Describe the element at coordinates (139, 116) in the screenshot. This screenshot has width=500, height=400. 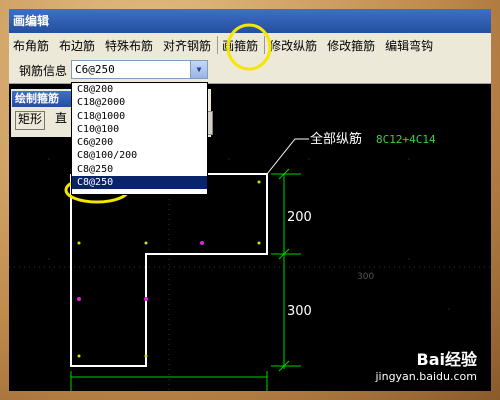
I see `dropdown-option: C18@1000` at that location.